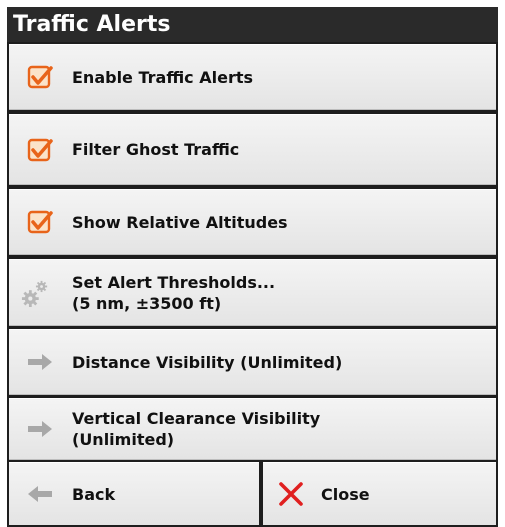  What do you see at coordinates (123, 439) in the screenshot?
I see `item-label-line2: (Unlimited)` at bounding box center [123, 439].